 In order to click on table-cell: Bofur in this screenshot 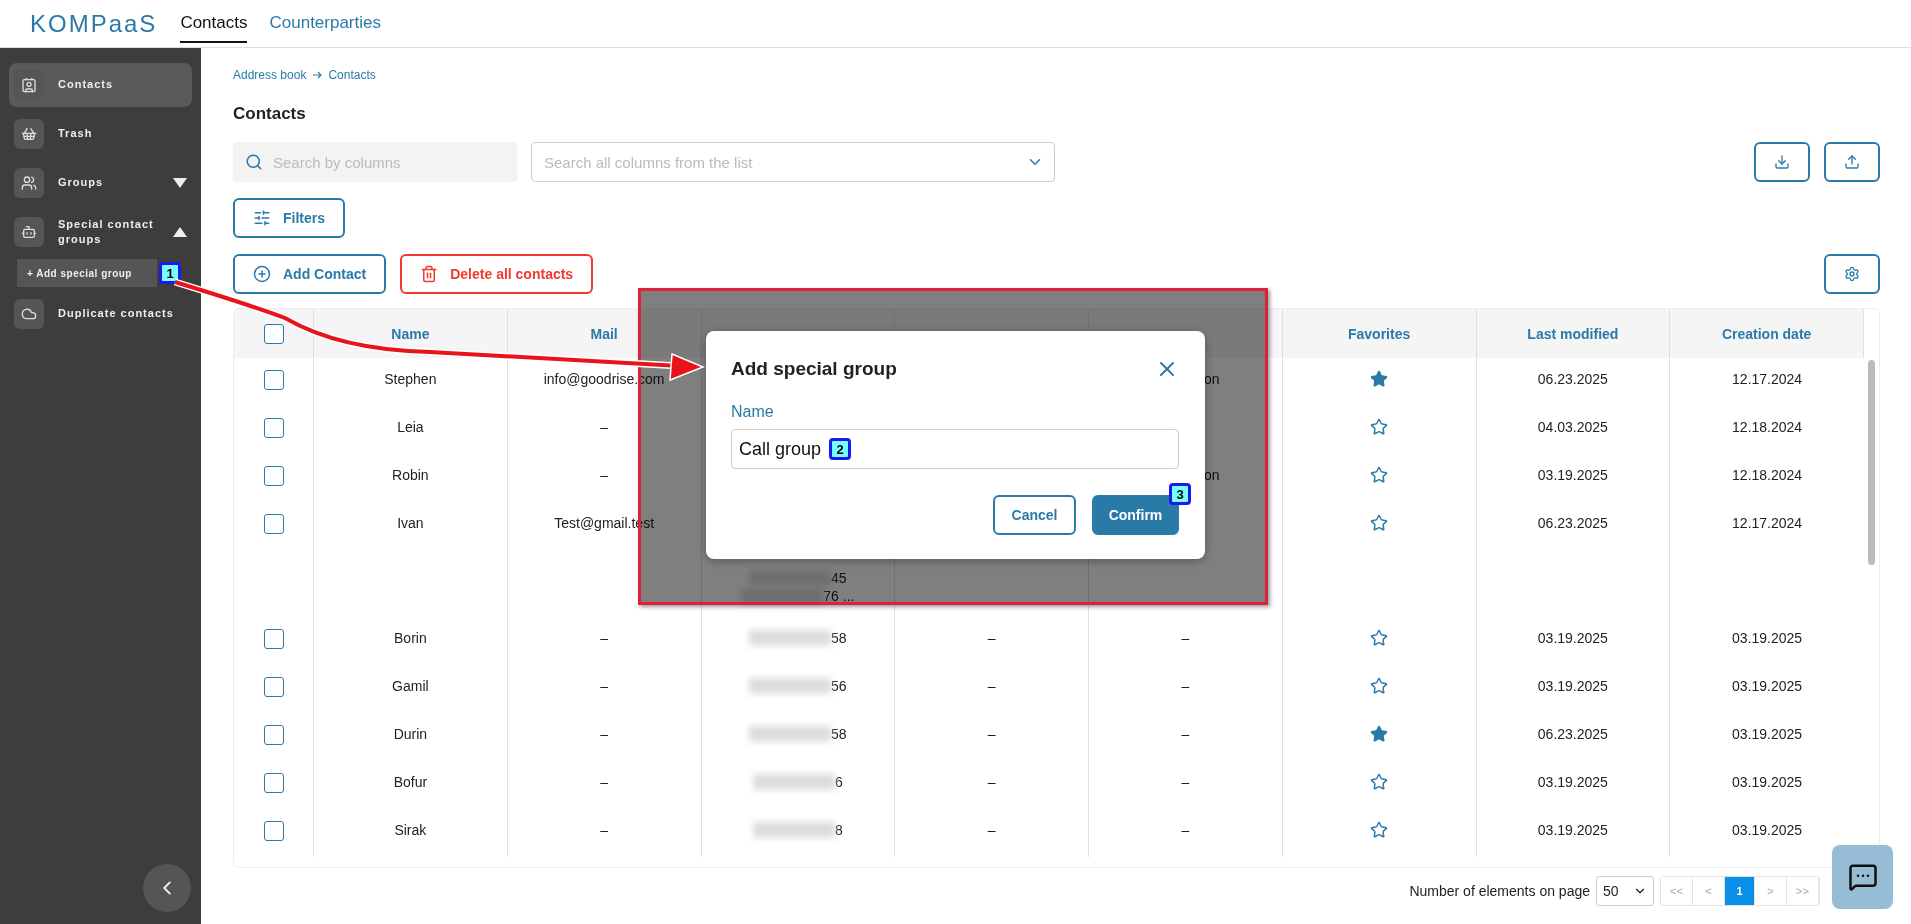, I will do `click(410, 782)`.